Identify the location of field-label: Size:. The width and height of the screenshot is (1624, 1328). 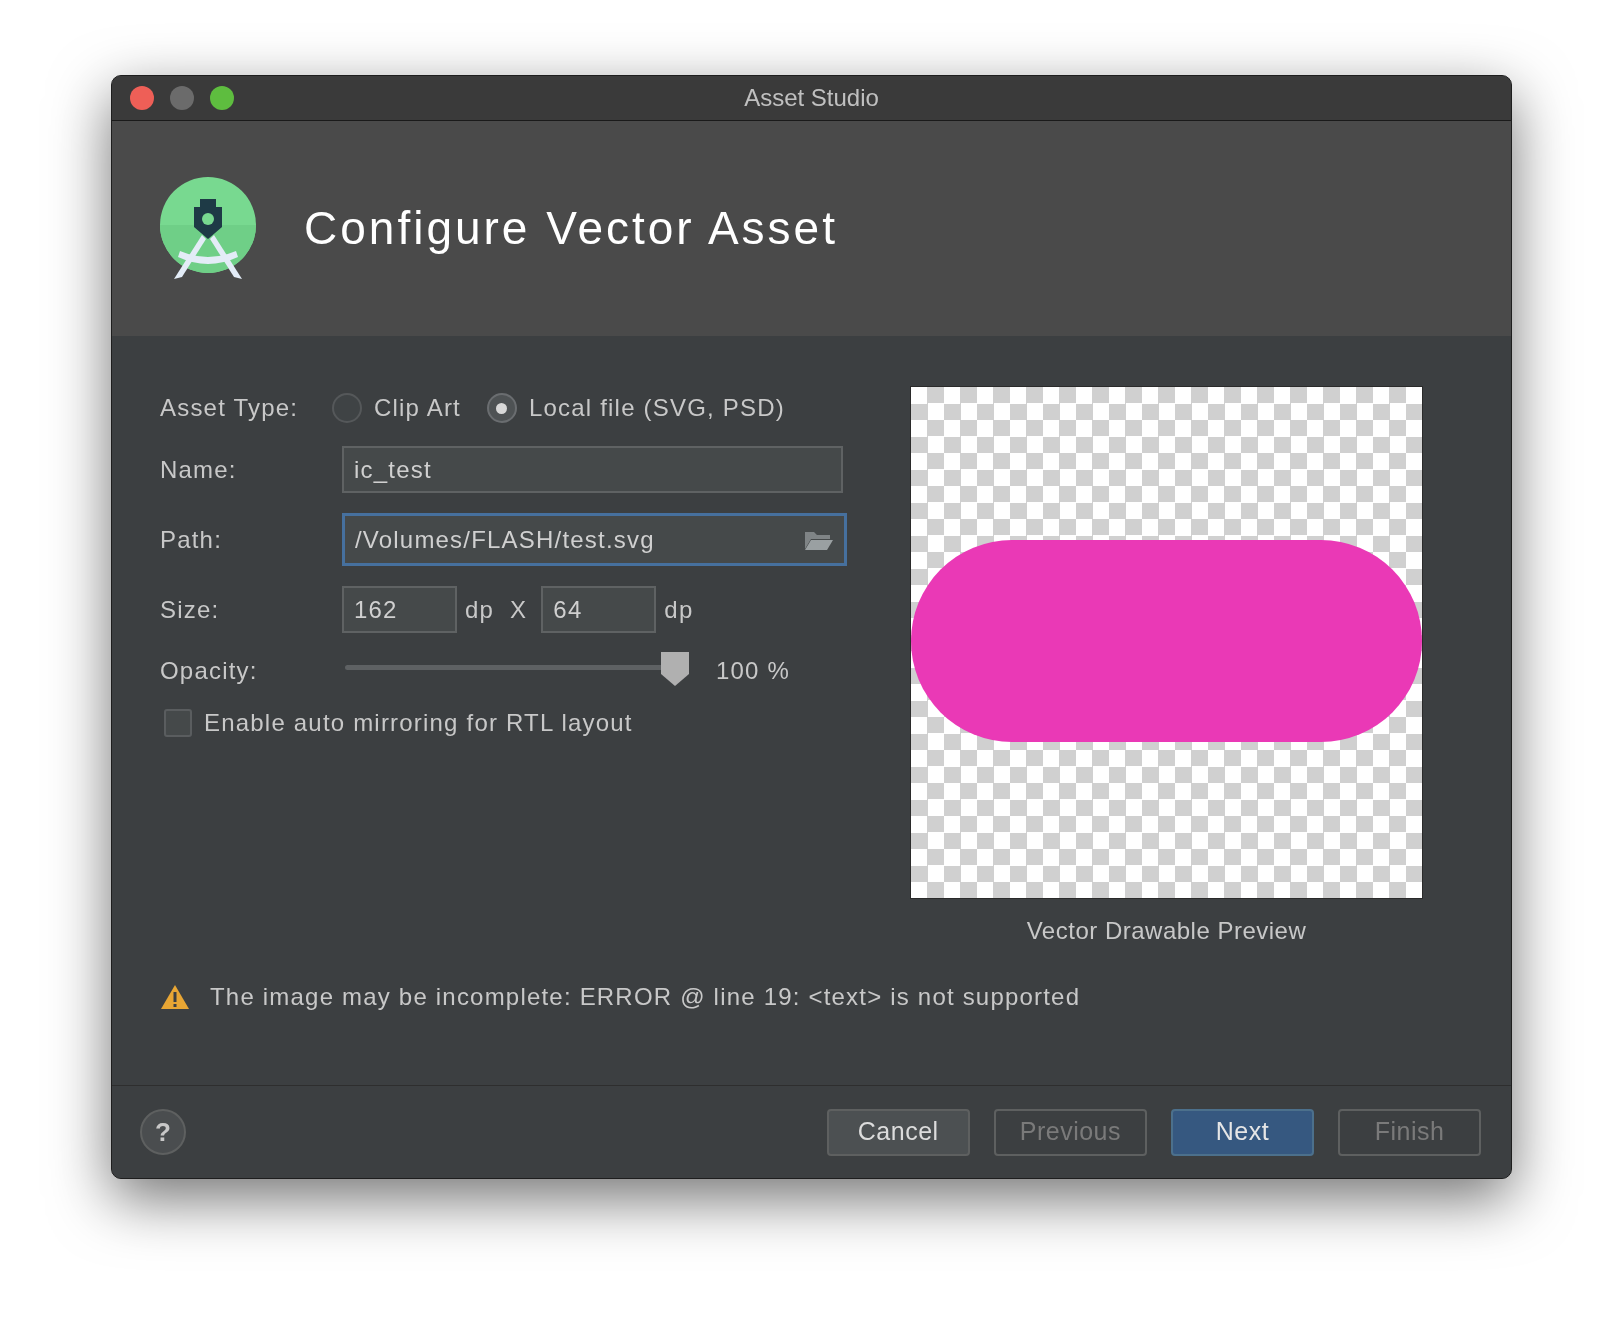
(190, 609).